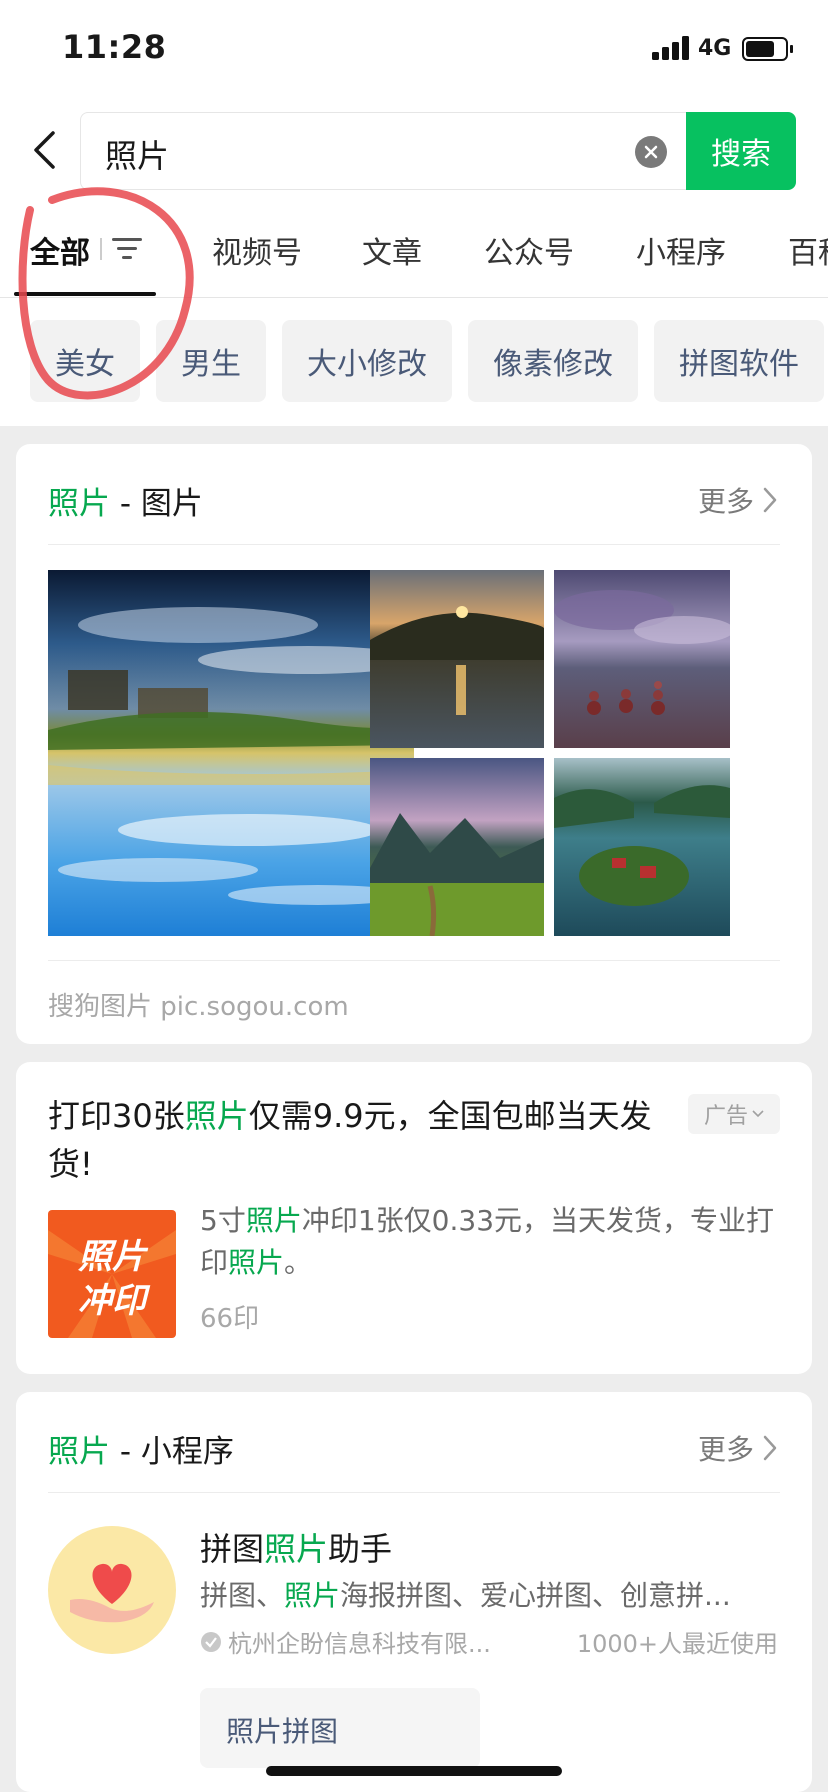 The image size is (828, 1792). I want to click on mini-program-name: 拼图照片助手, so click(296, 1547).